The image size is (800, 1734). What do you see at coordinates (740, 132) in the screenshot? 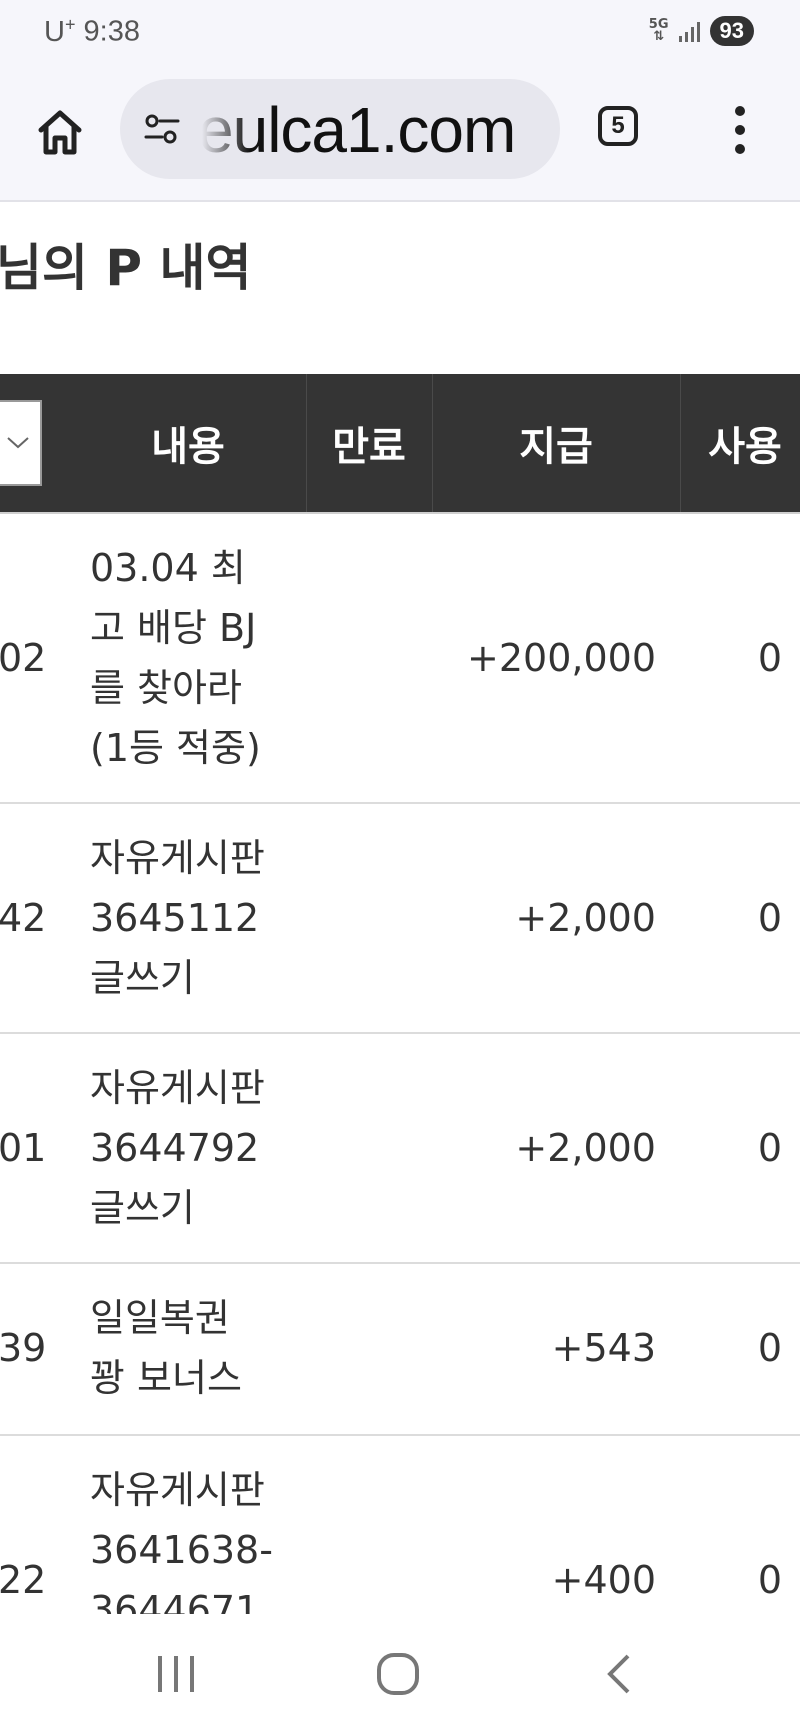
I see `more-vert-icon` at bounding box center [740, 132].